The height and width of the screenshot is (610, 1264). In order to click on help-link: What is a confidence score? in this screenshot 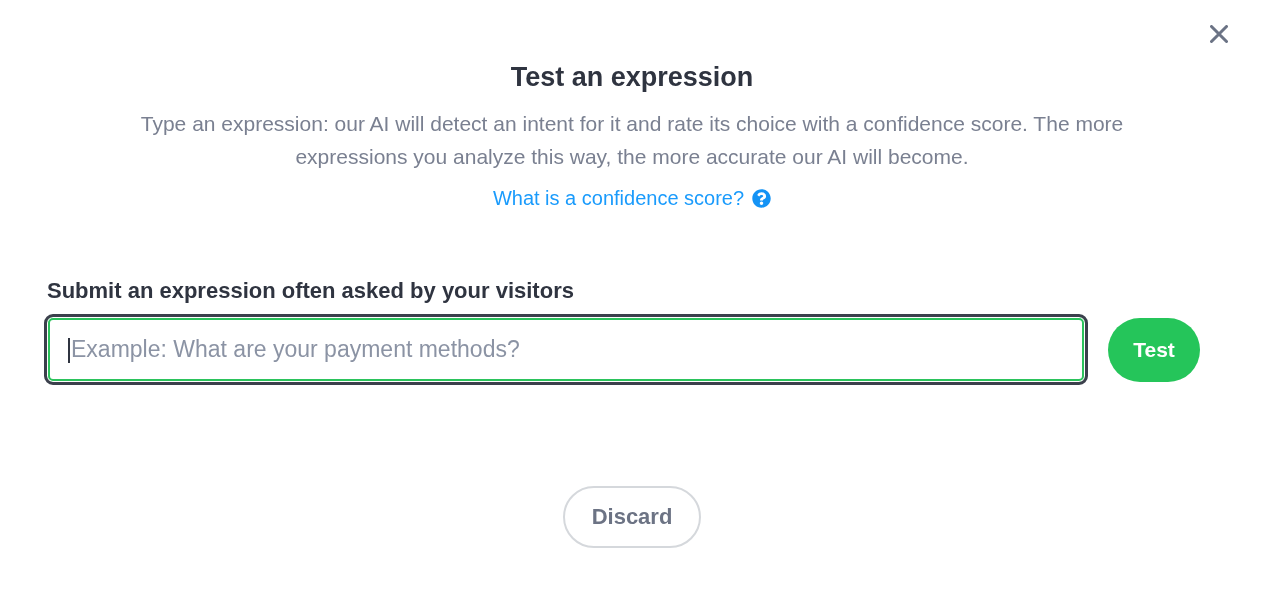, I will do `click(618, 198)`.